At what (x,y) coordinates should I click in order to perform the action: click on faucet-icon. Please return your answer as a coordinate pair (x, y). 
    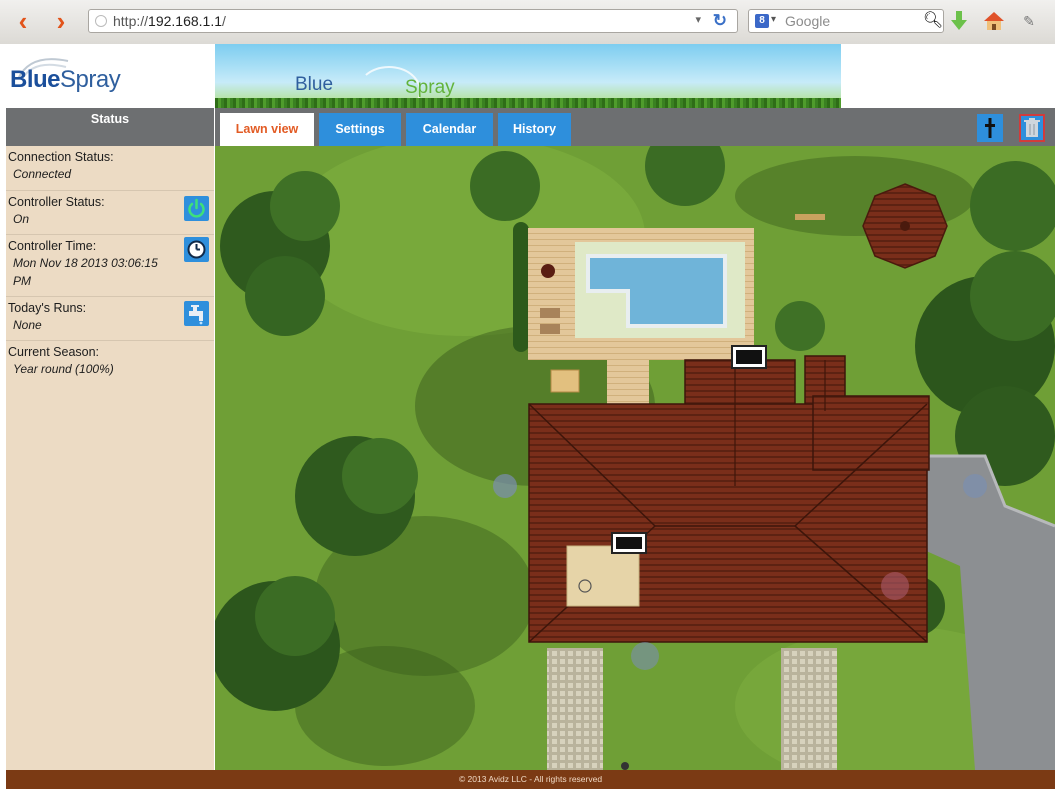
    Looking at the image, I should click on (196, 313).